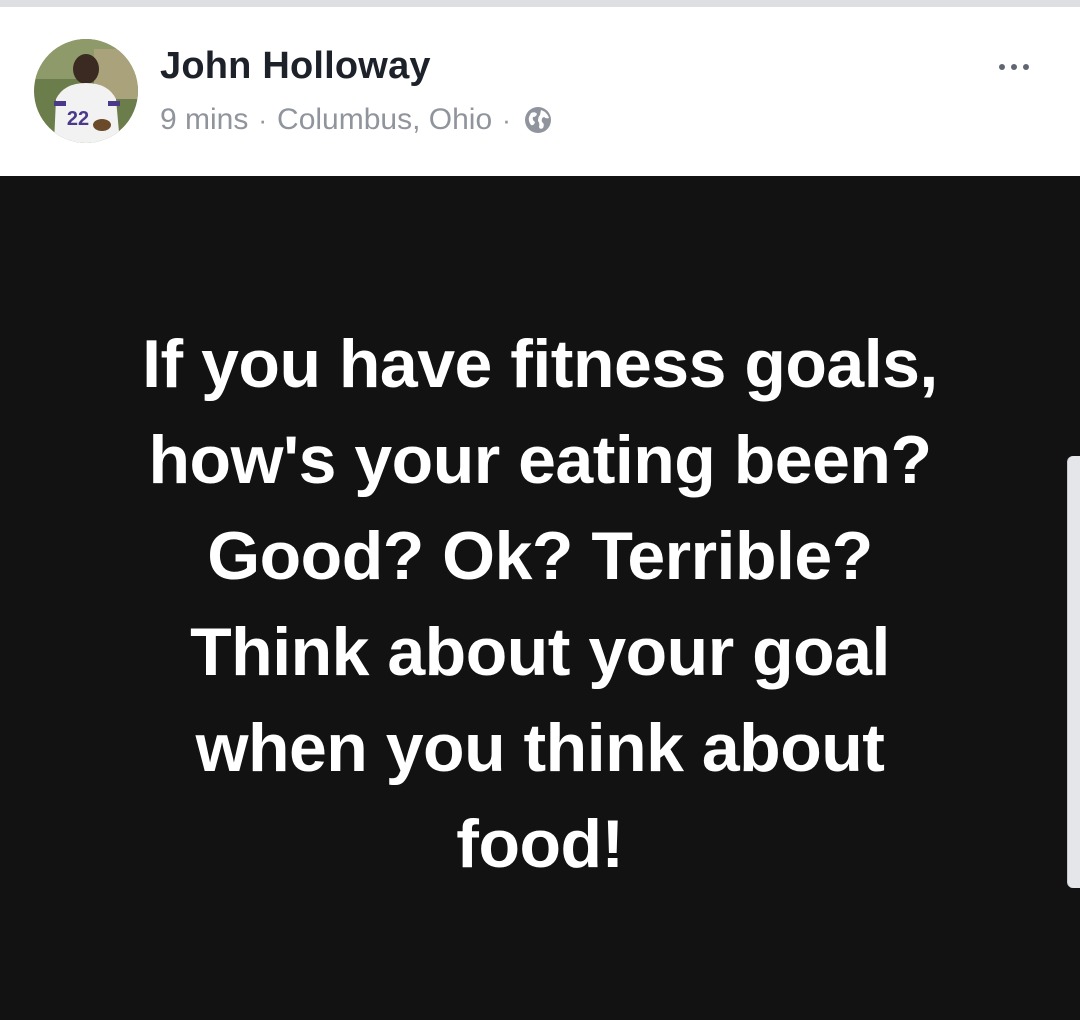 The image size is (1080, 1020). What do you see at coordinates (540, 748) in the screenshot?
I see `post-text-line: when you think about` at bounding box center [540, 748].